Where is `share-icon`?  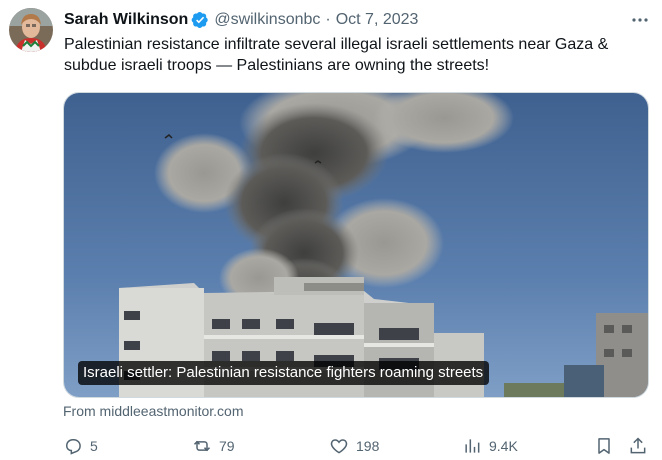
share-icon is located at coordinates (638, 445).